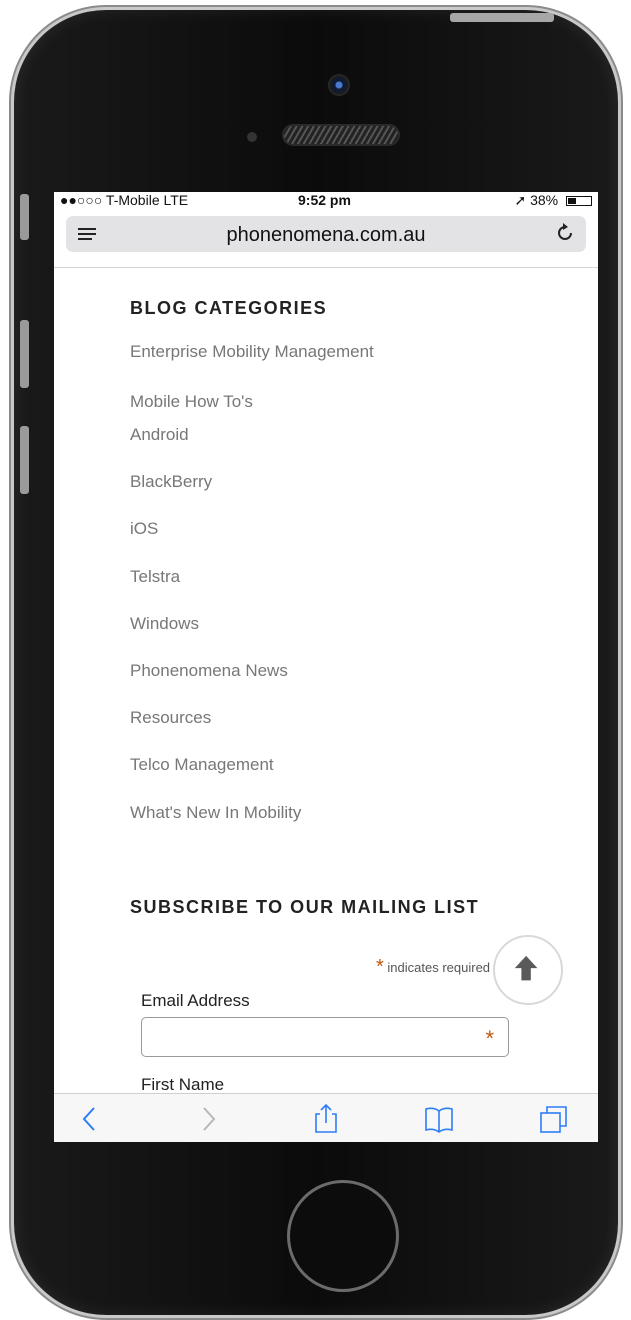 This screenshot has width=631, height=1320. Describe the element at coordinates (579, 201) in the screenshot. I see `battery-icon` at that location.